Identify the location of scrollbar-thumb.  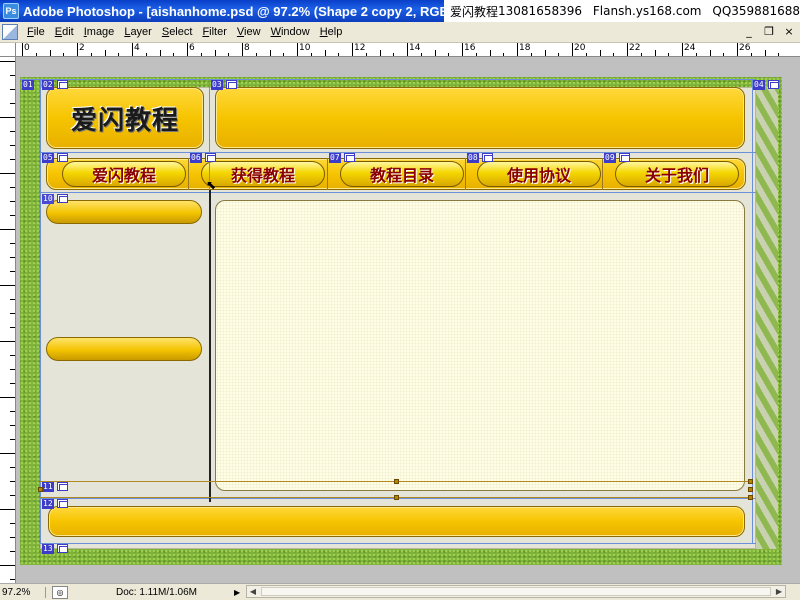
(516, 591).